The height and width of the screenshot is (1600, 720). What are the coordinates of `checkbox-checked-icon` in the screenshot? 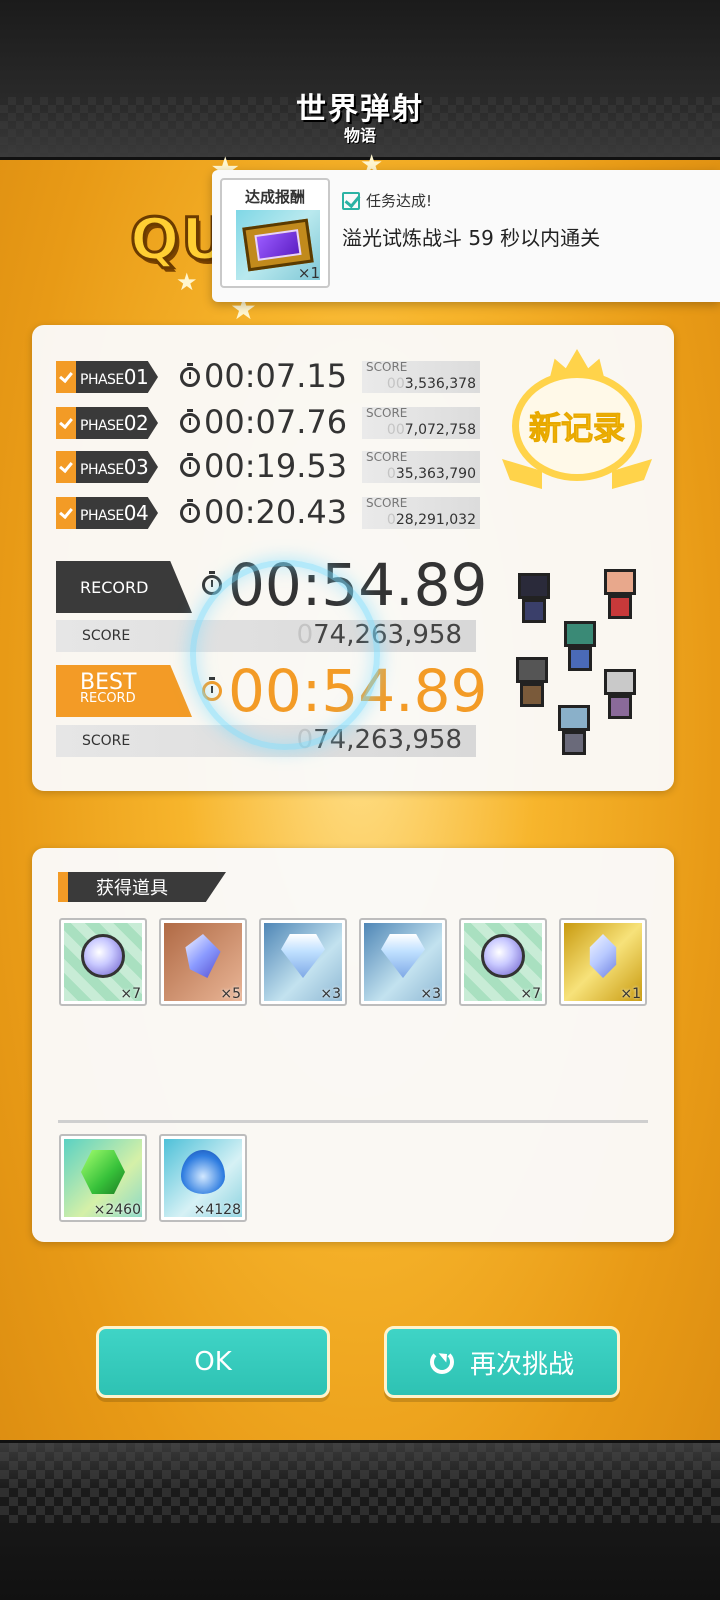 It's located at (351, 200).